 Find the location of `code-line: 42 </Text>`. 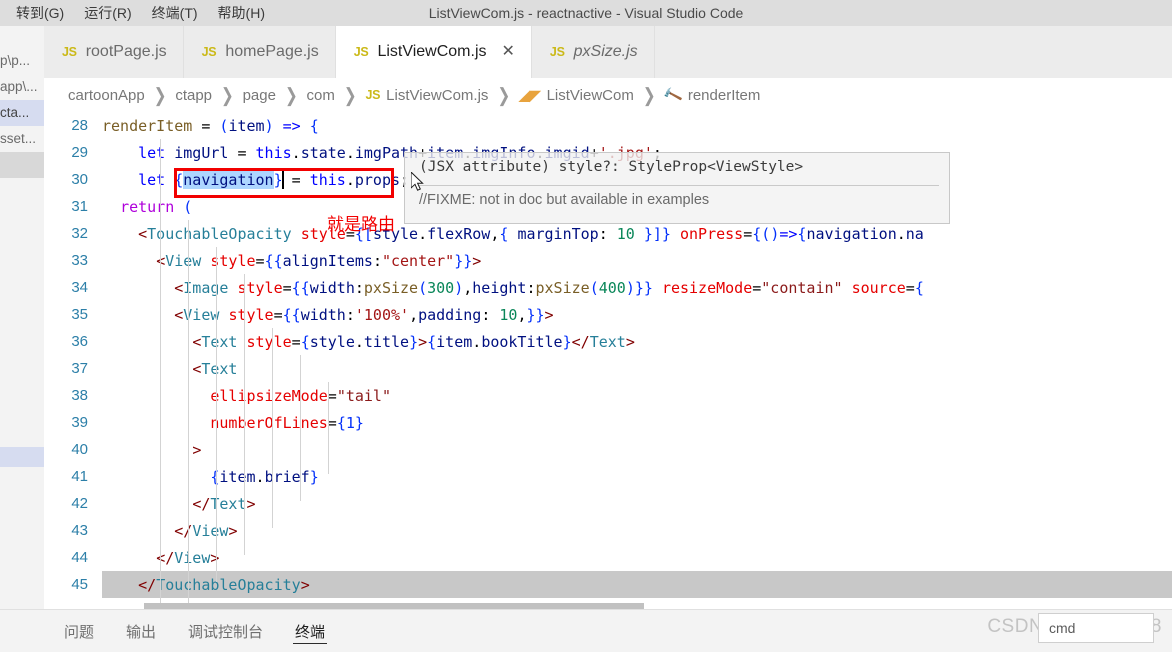

code-line: 42 </Text> is located at coordinates (608, 503).